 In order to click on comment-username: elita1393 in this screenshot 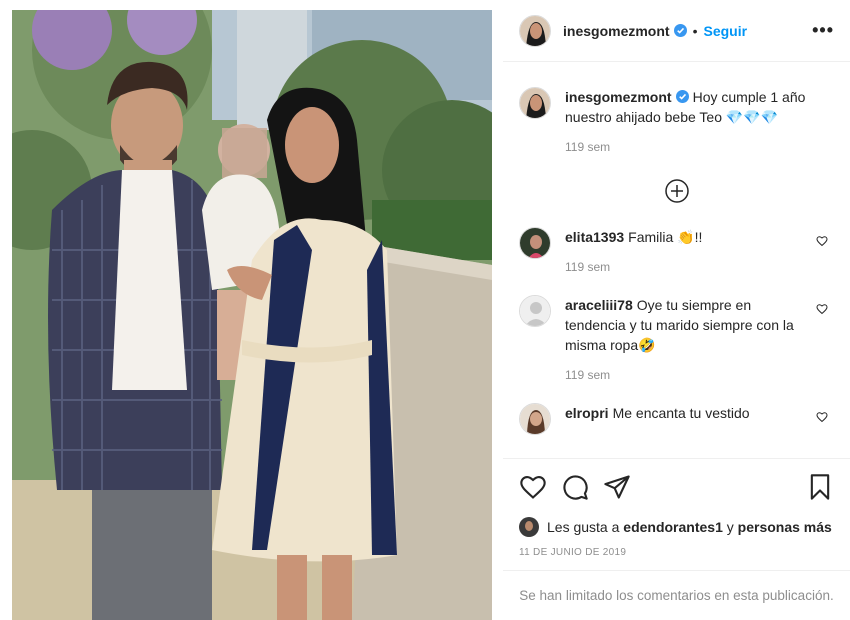, I will do `click(594, 237)`.